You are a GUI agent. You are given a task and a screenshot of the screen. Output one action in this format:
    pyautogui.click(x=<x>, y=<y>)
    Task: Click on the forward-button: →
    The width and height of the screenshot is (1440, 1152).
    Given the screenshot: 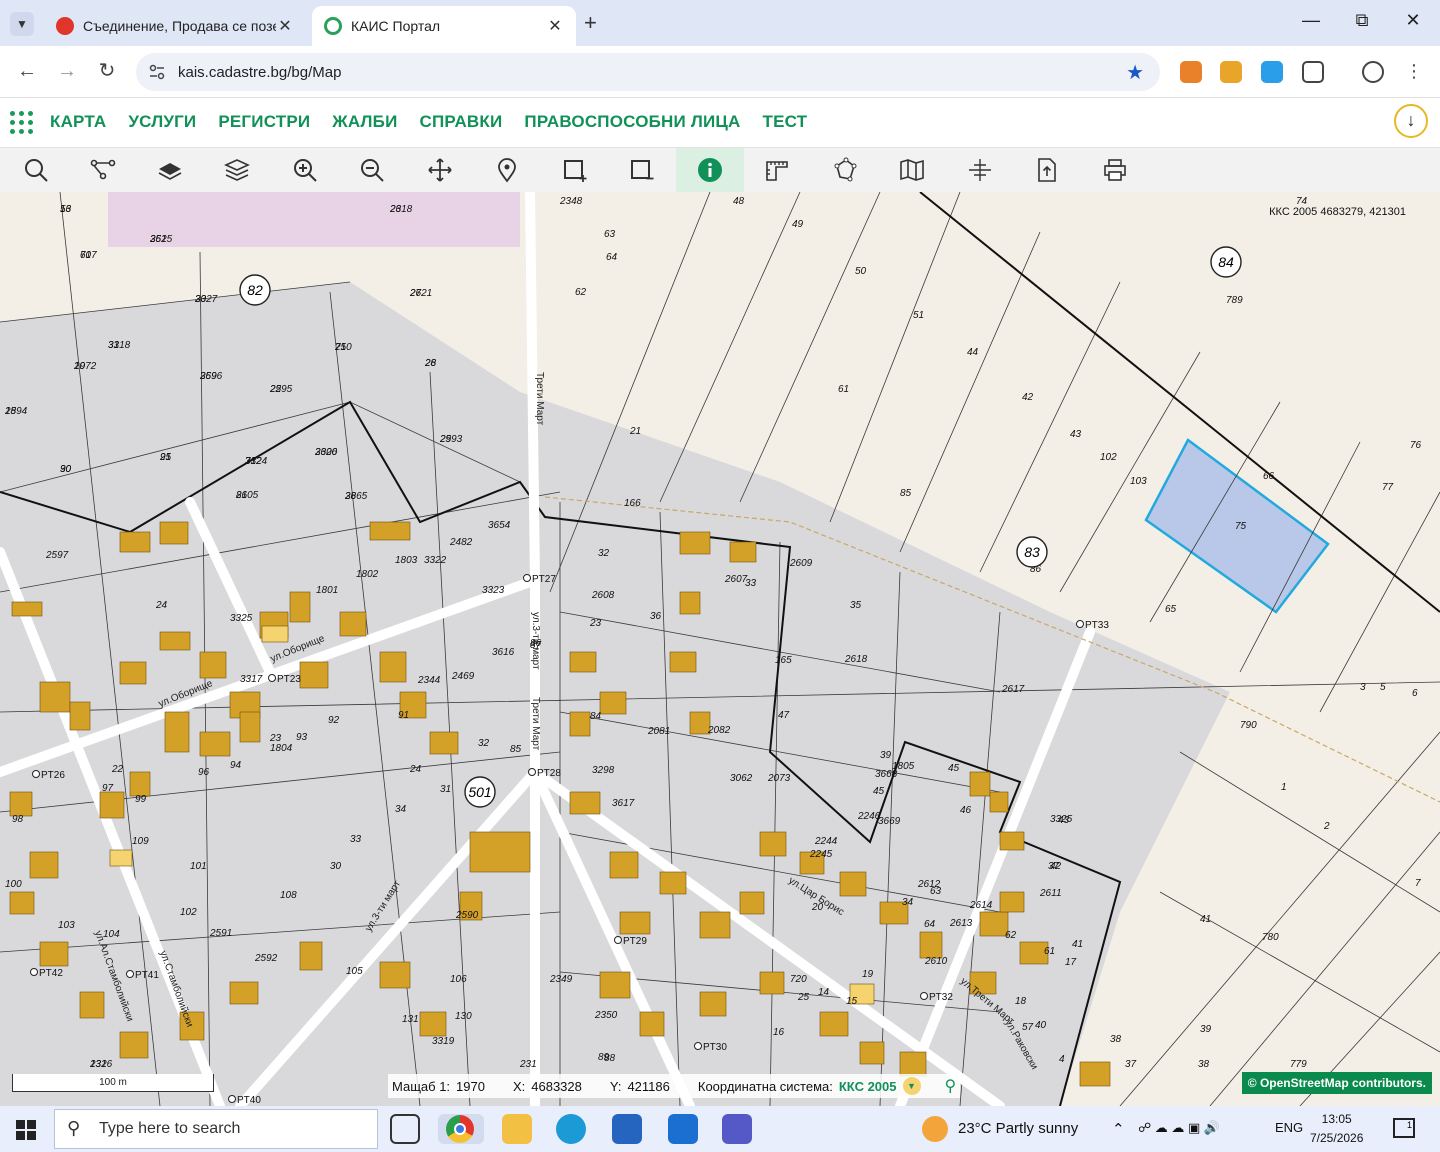 What is the action you would take?
    pyautogui.click(x=67, y=71)
    